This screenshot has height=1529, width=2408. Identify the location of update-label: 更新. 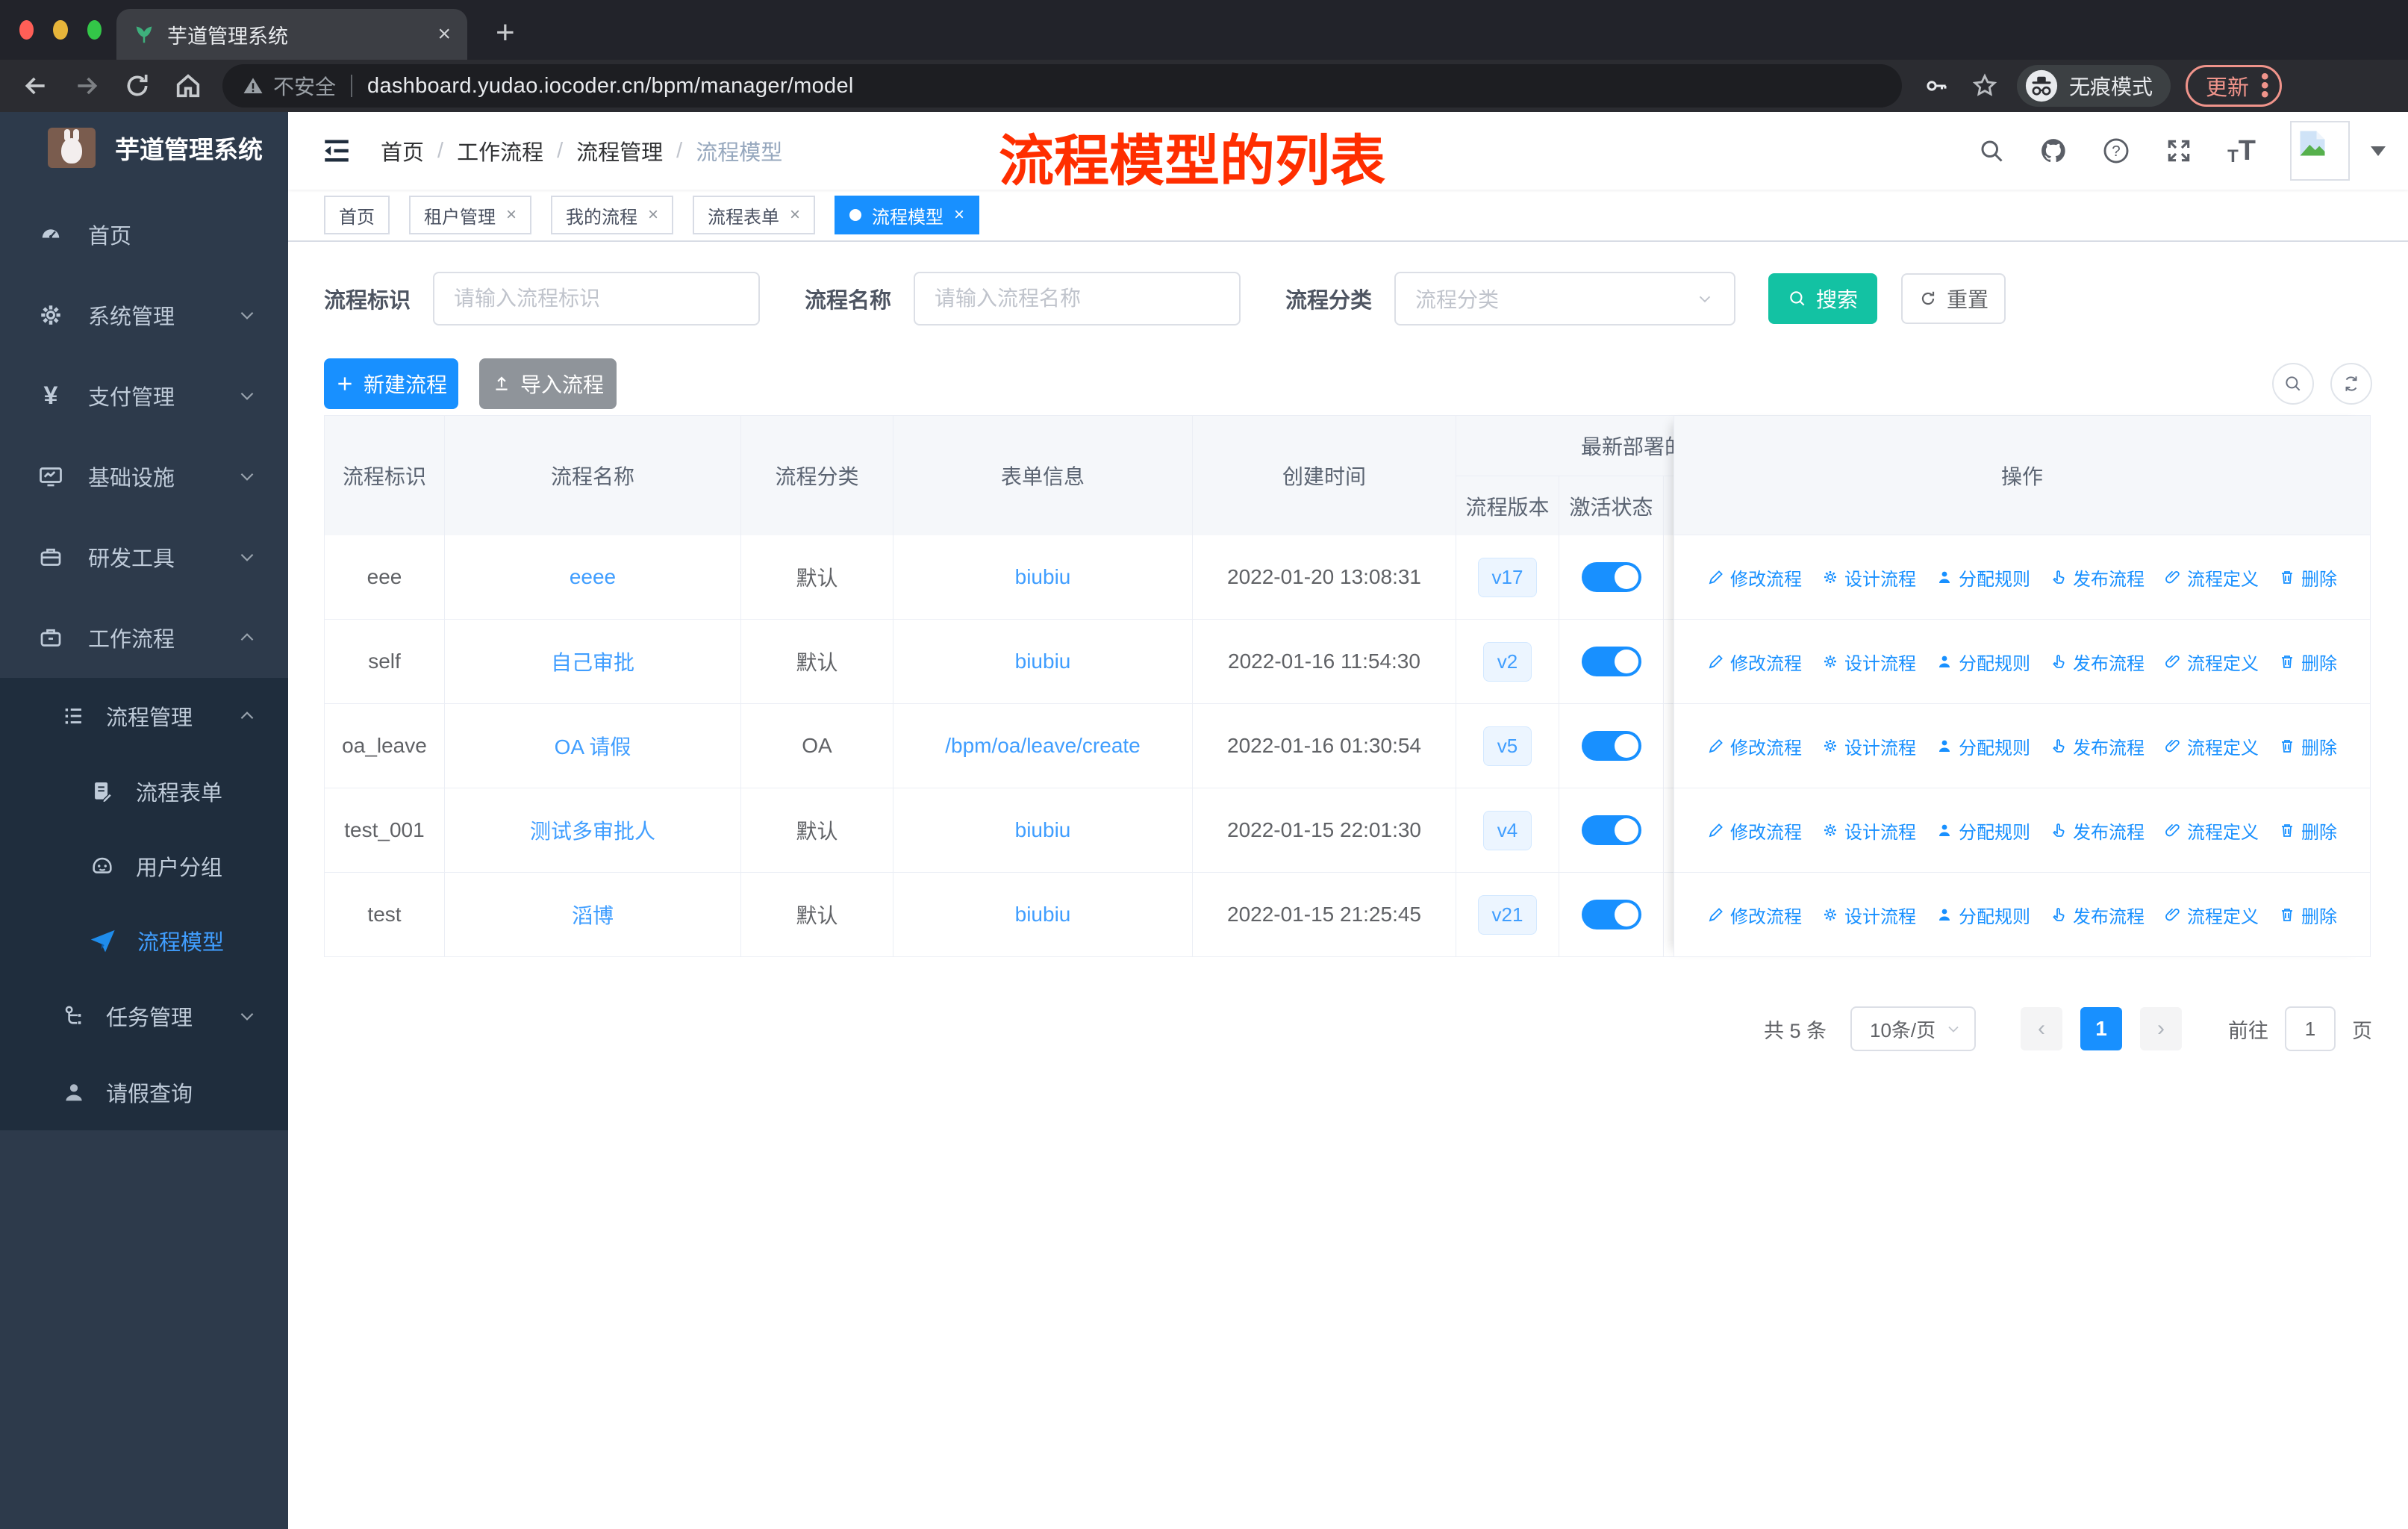
(2227, 86).